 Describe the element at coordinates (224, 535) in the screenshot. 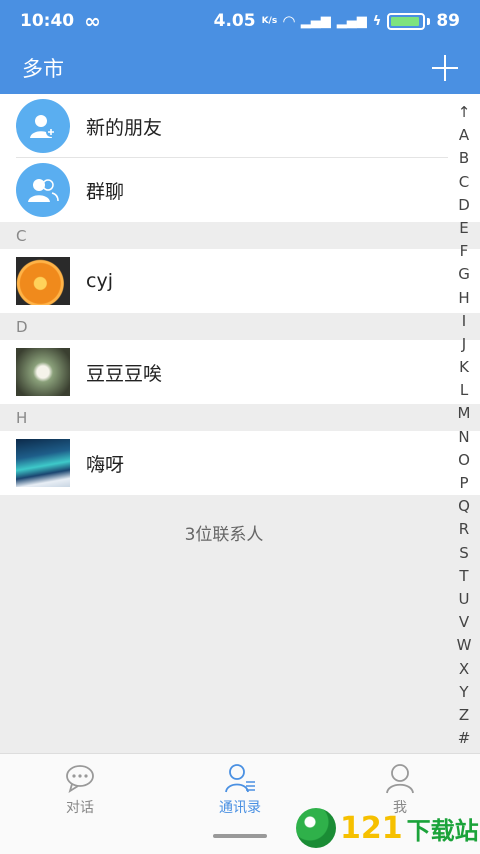

I see `contact-count: 3位联系人` at that location.